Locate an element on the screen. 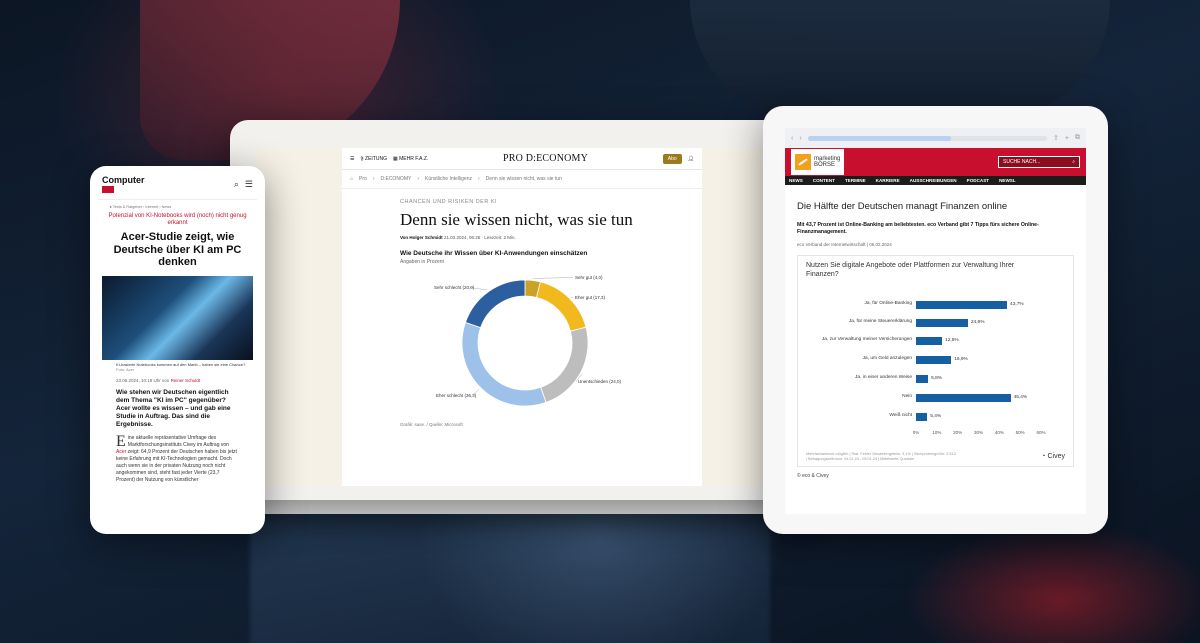  bar-row: Weiß nicht 5,4% is located at coordinates (928, 417).